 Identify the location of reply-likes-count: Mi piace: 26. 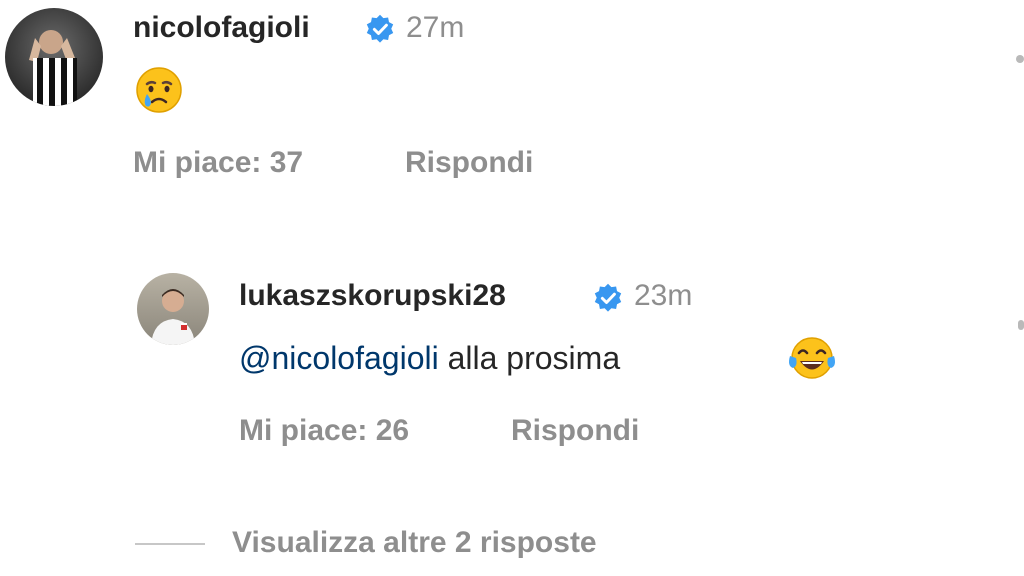
(324, 431).